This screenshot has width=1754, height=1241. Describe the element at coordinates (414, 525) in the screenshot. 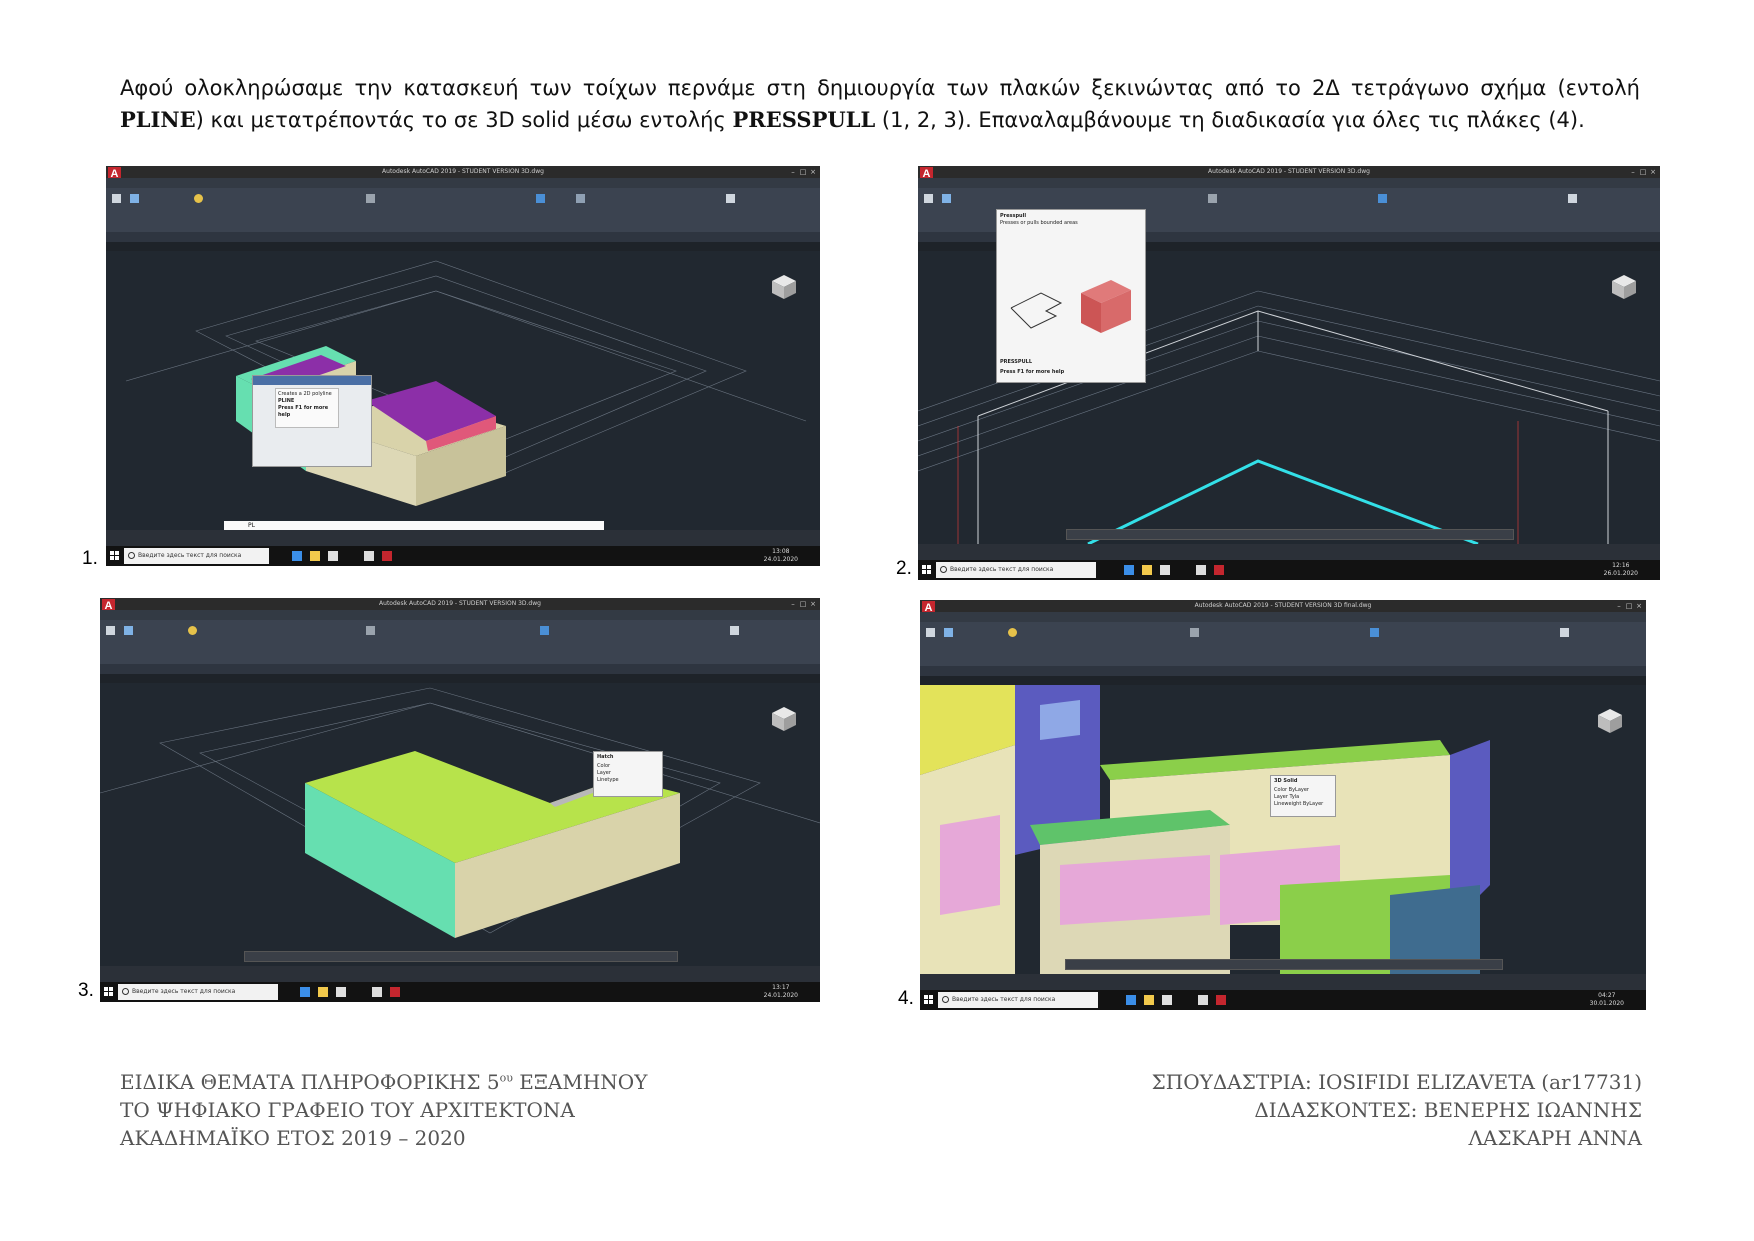

I see `command-input: PL` at that location.